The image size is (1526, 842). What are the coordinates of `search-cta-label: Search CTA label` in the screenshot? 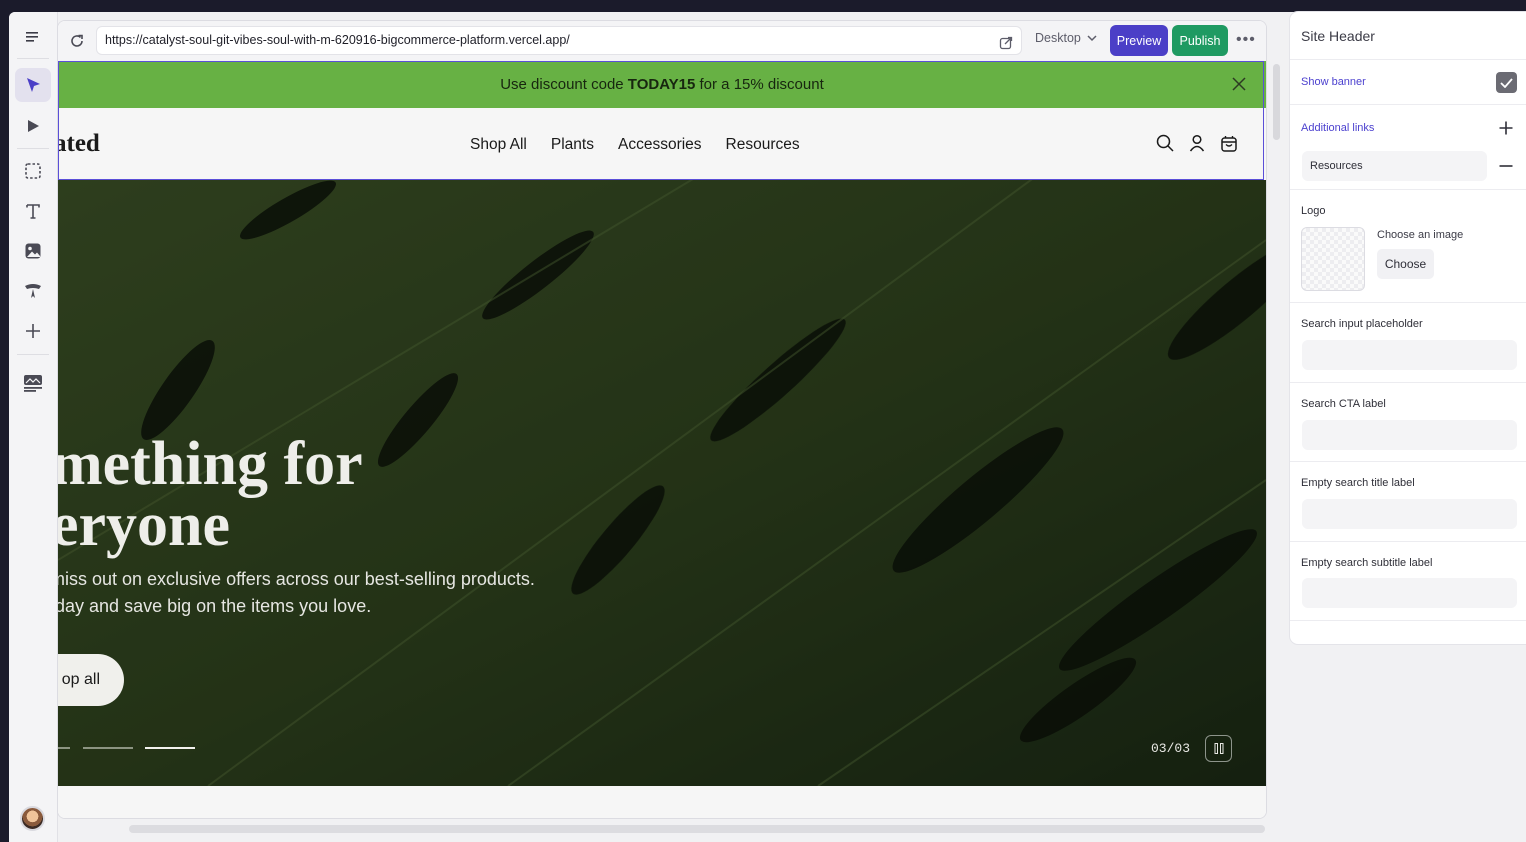 It's located at (1343, 404).